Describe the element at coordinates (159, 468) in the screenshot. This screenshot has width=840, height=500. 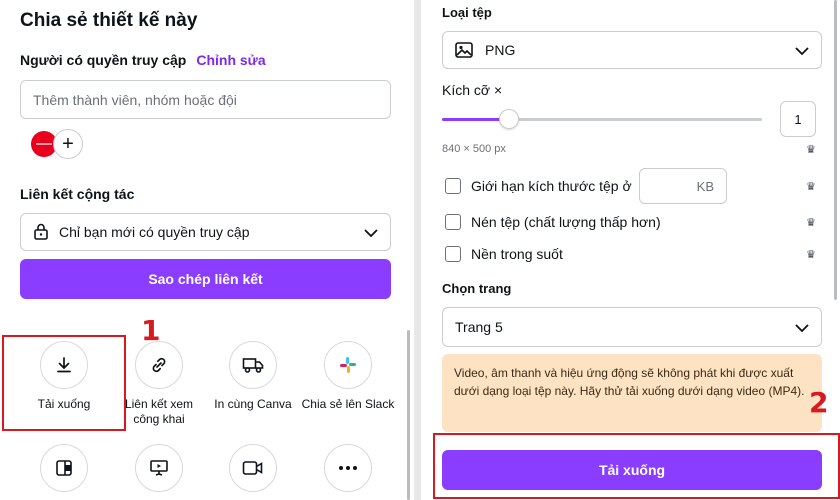
I see `presentation-icon` at that location.